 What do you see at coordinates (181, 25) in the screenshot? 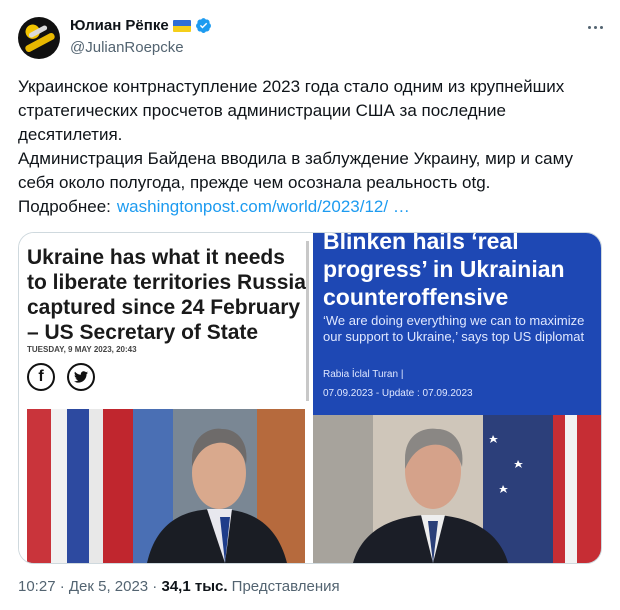
I see `ukraine-flag-icon` at bounding box center [181, 25].